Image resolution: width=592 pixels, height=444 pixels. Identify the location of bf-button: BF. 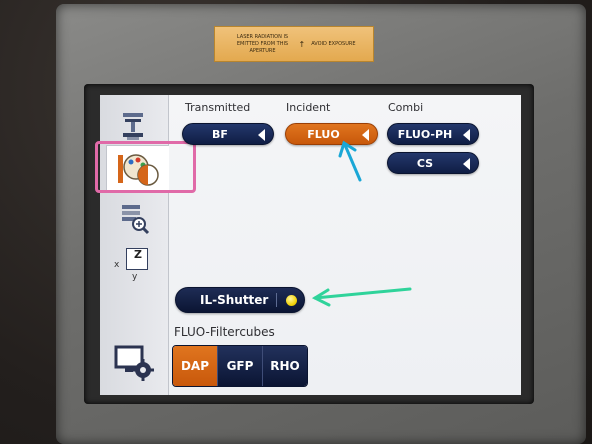
(228, 134).